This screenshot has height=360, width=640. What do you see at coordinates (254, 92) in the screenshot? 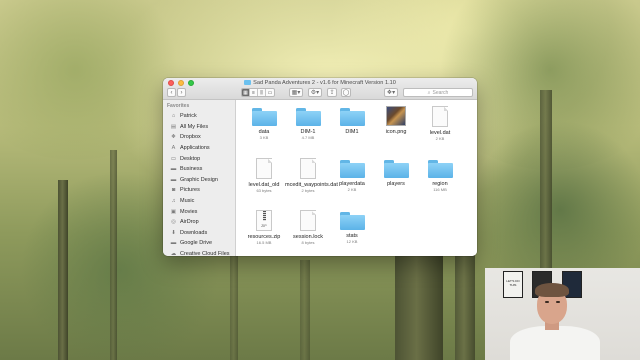
I see `list-view-icon: ≡` at bounding box center [254, 92].